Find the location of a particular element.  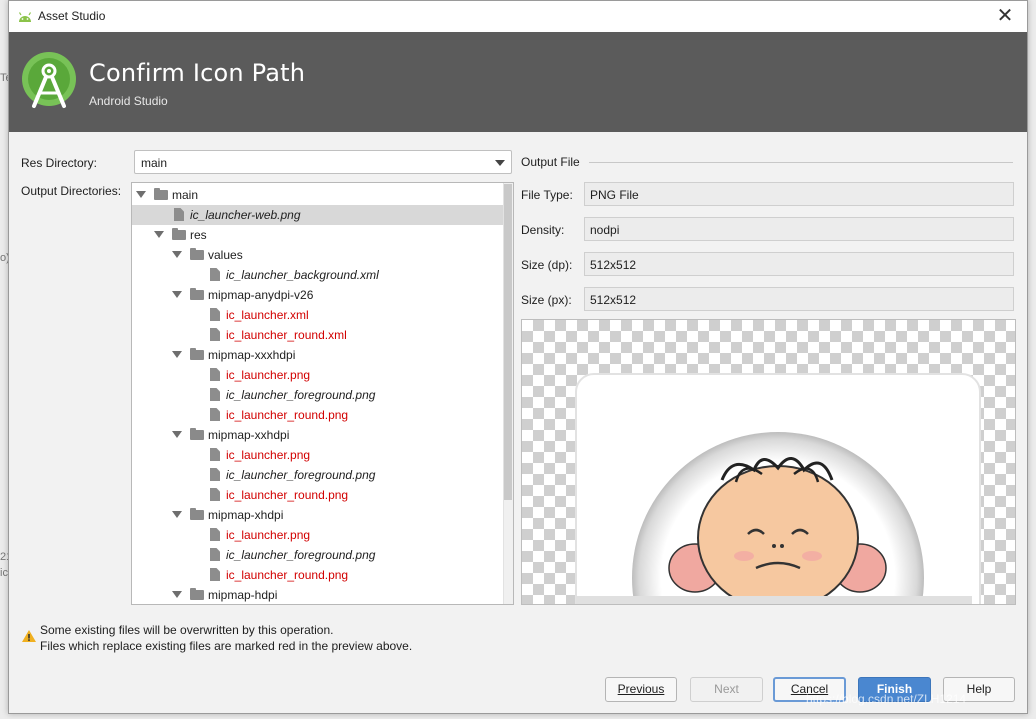

tree-folder-row: mipmap-xxhdpi is located at coordinates (318, 435).